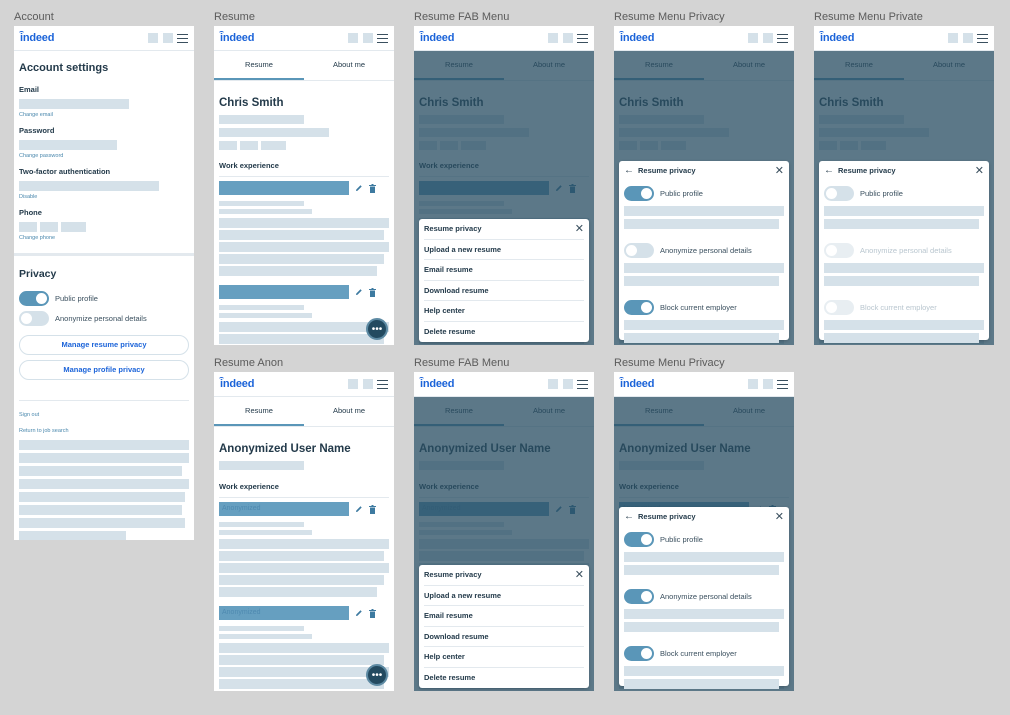 The height and width of the screenshot is (715, 1010). Describe the element at coordinates (104, 415) in the screenshot. I see `footer-link: Sign out` at that location.